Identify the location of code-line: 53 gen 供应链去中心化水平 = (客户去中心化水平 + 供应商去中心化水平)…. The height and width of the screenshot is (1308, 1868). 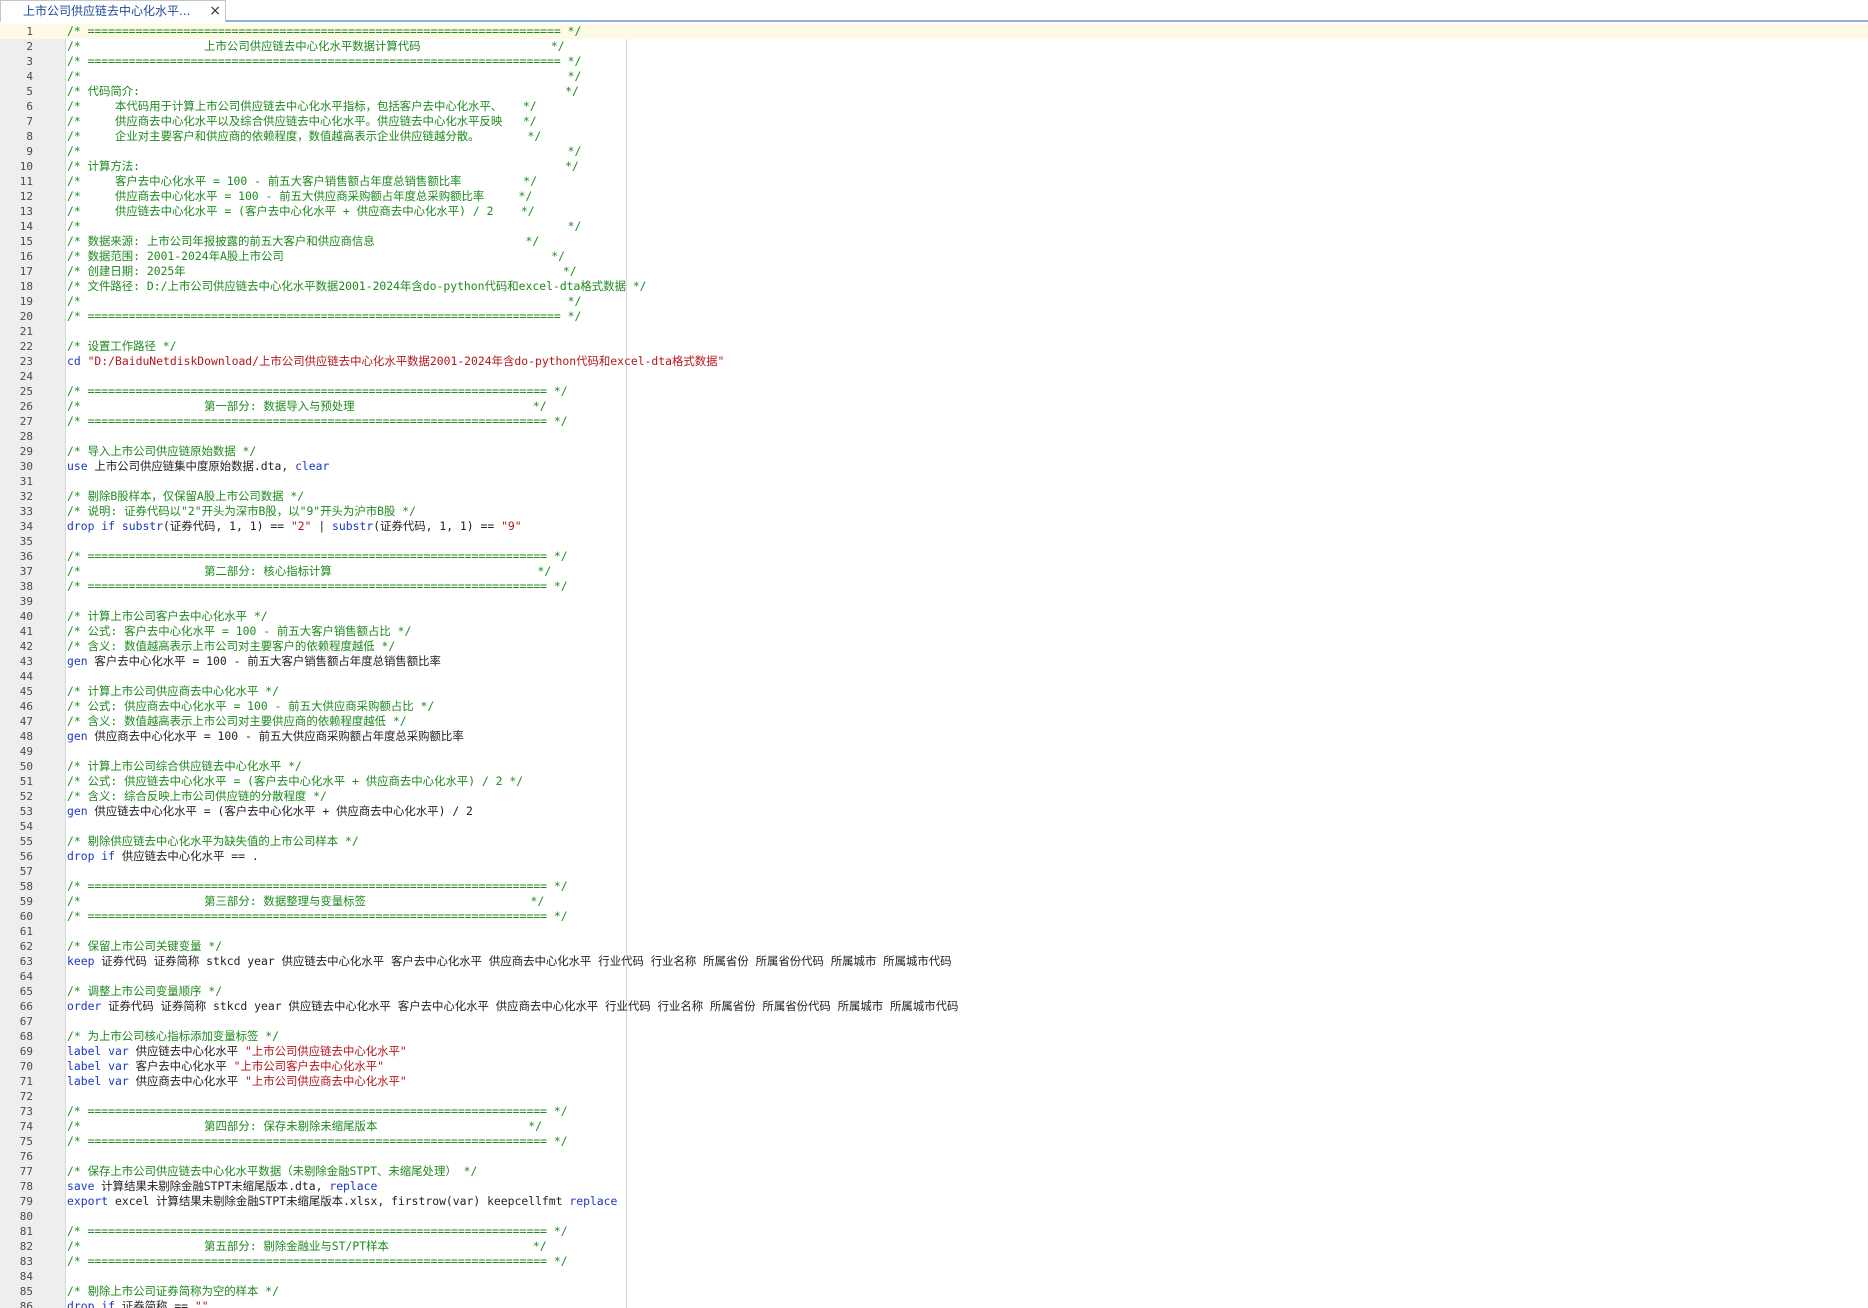
(934, 811).